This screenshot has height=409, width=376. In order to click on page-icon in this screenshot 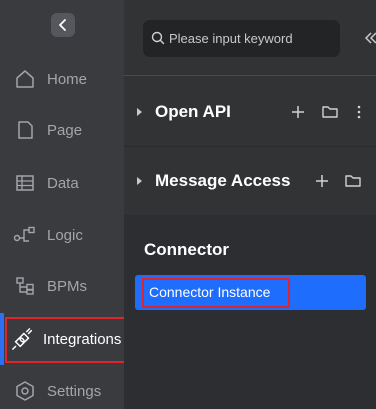, I will do `click(25, 130)`.